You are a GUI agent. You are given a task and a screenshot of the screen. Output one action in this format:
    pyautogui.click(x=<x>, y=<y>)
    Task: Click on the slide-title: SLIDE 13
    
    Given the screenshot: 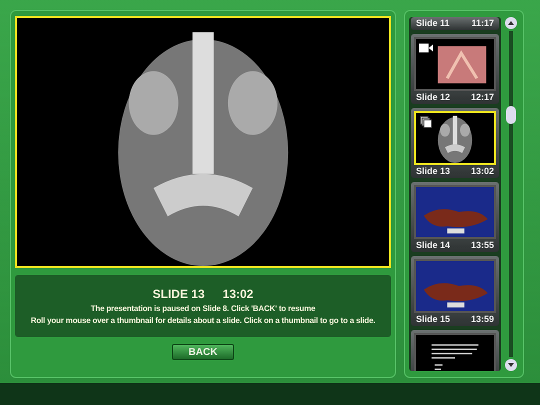 What is the action you would take?
    pyautogui.click(x=178, y=294)
    